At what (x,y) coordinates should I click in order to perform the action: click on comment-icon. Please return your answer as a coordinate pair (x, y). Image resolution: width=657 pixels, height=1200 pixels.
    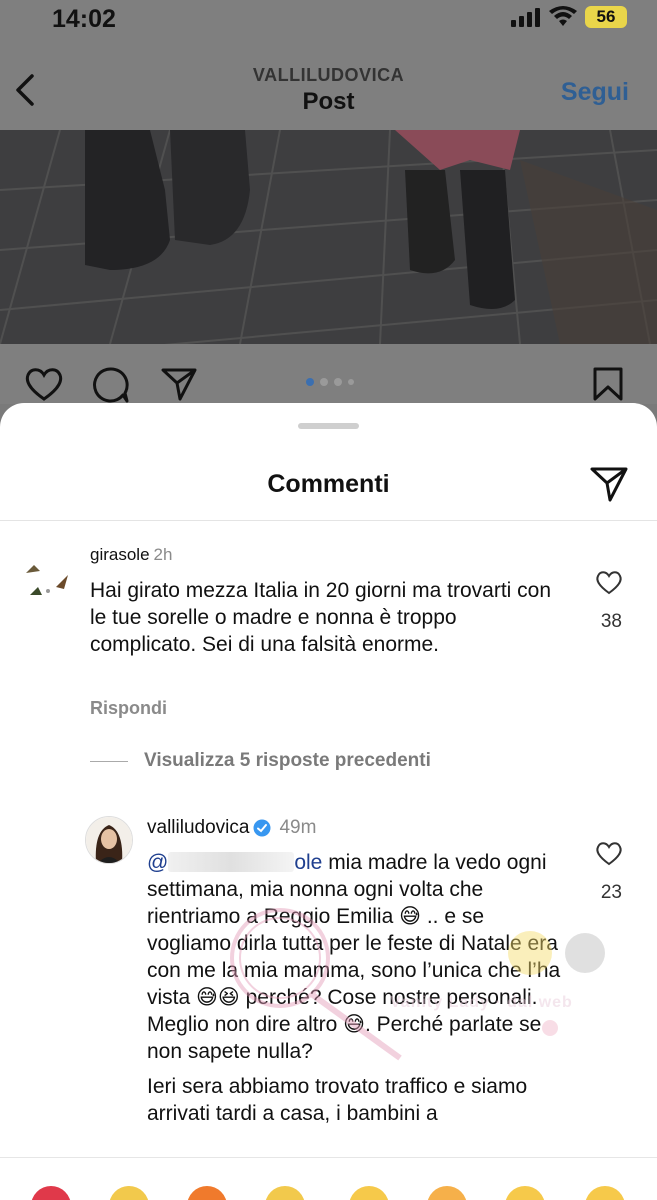
    Looking at the image, I should click on (111, 385).